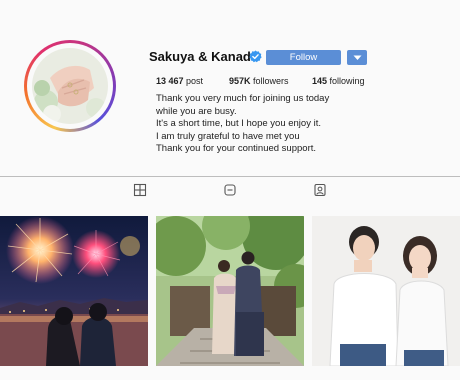  I want to click on profile-username: Sakuya & Kanade, so click(204, 56).